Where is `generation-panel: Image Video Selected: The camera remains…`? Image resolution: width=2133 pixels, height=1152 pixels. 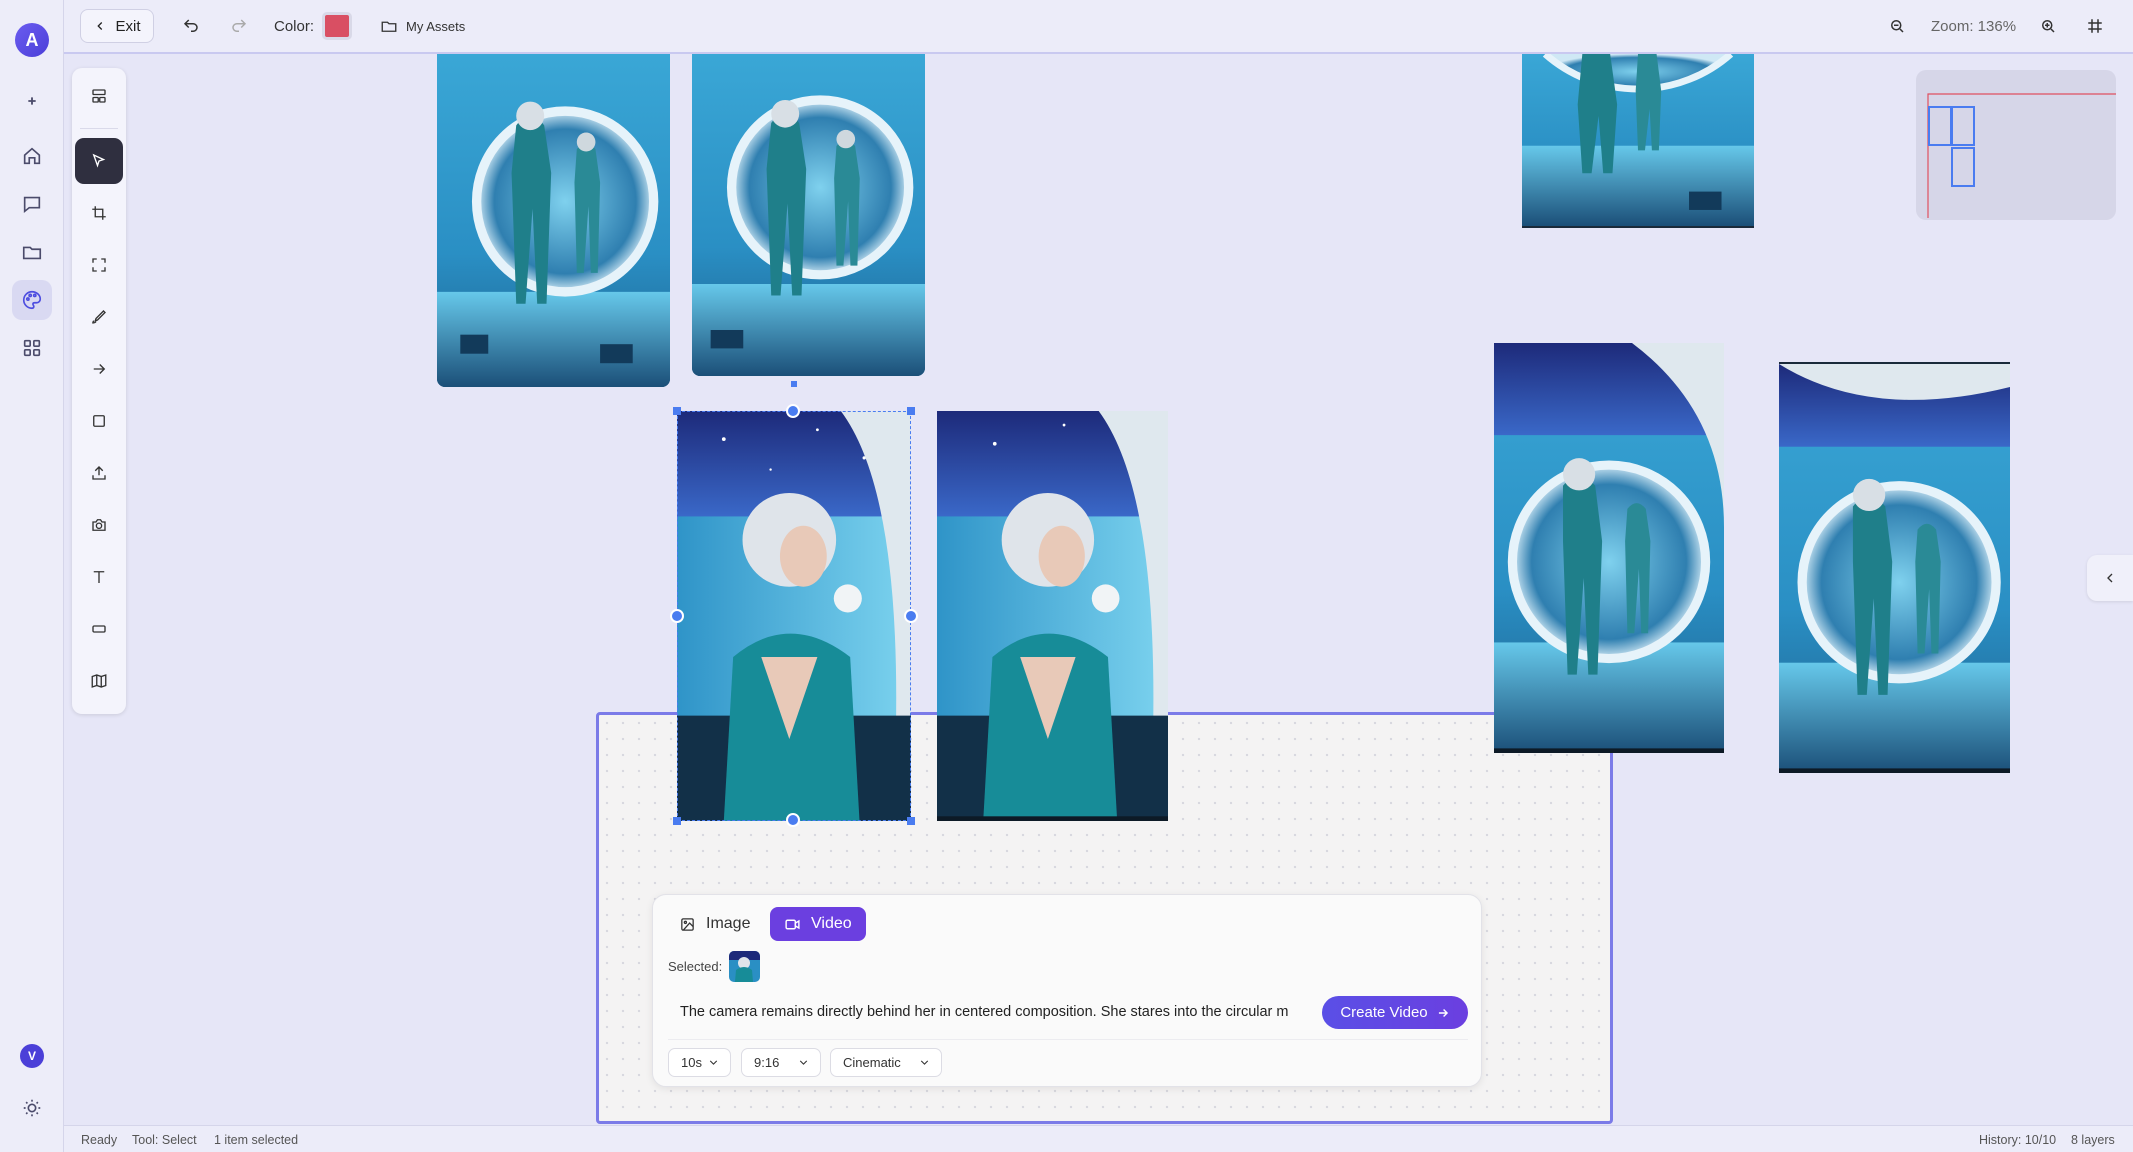 generation-panel: Image Video Selected: The camera remains… is located at coordinates (1067, 990).